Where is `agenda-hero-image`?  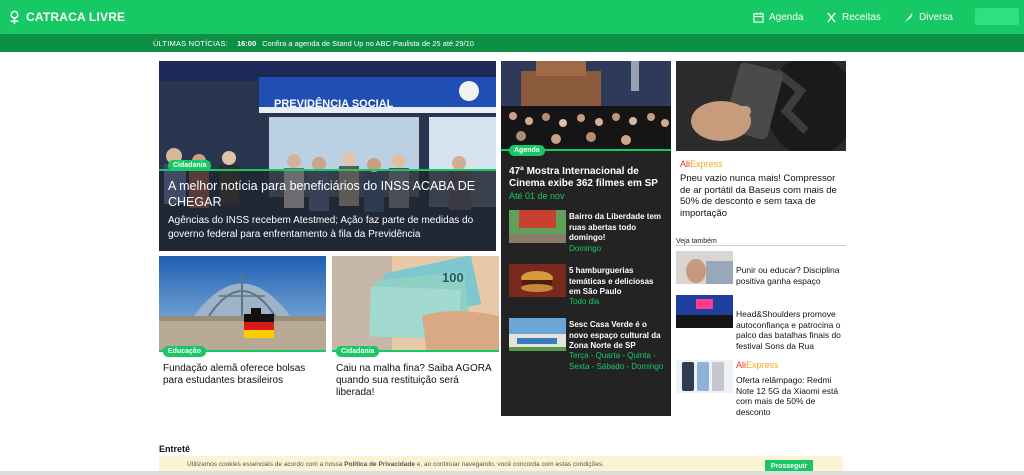 agenda-hero-image is located at coordinates (586, 106).